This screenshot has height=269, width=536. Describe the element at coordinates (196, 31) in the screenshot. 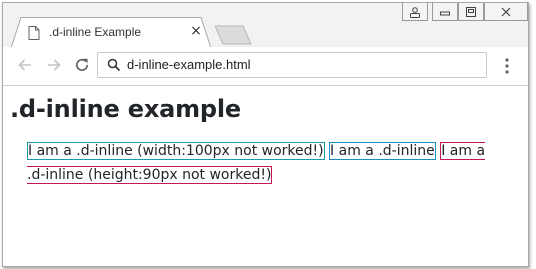

I see `close-icon: ×` at that location.